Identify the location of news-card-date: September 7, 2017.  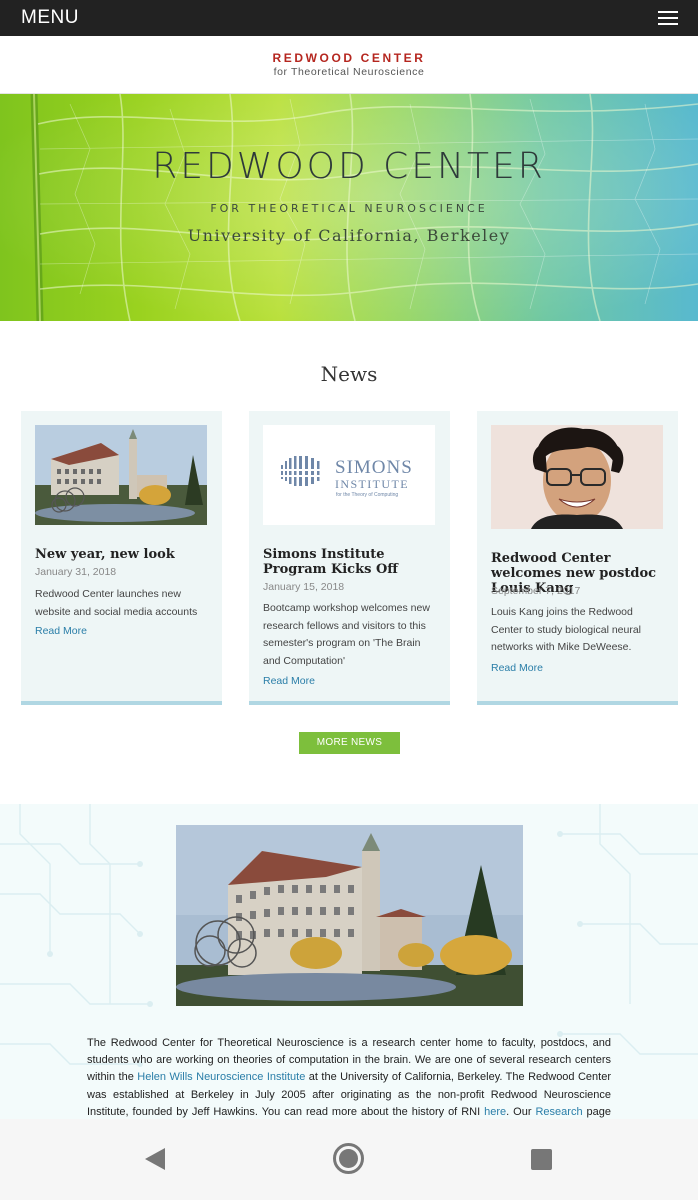
(536, 591).